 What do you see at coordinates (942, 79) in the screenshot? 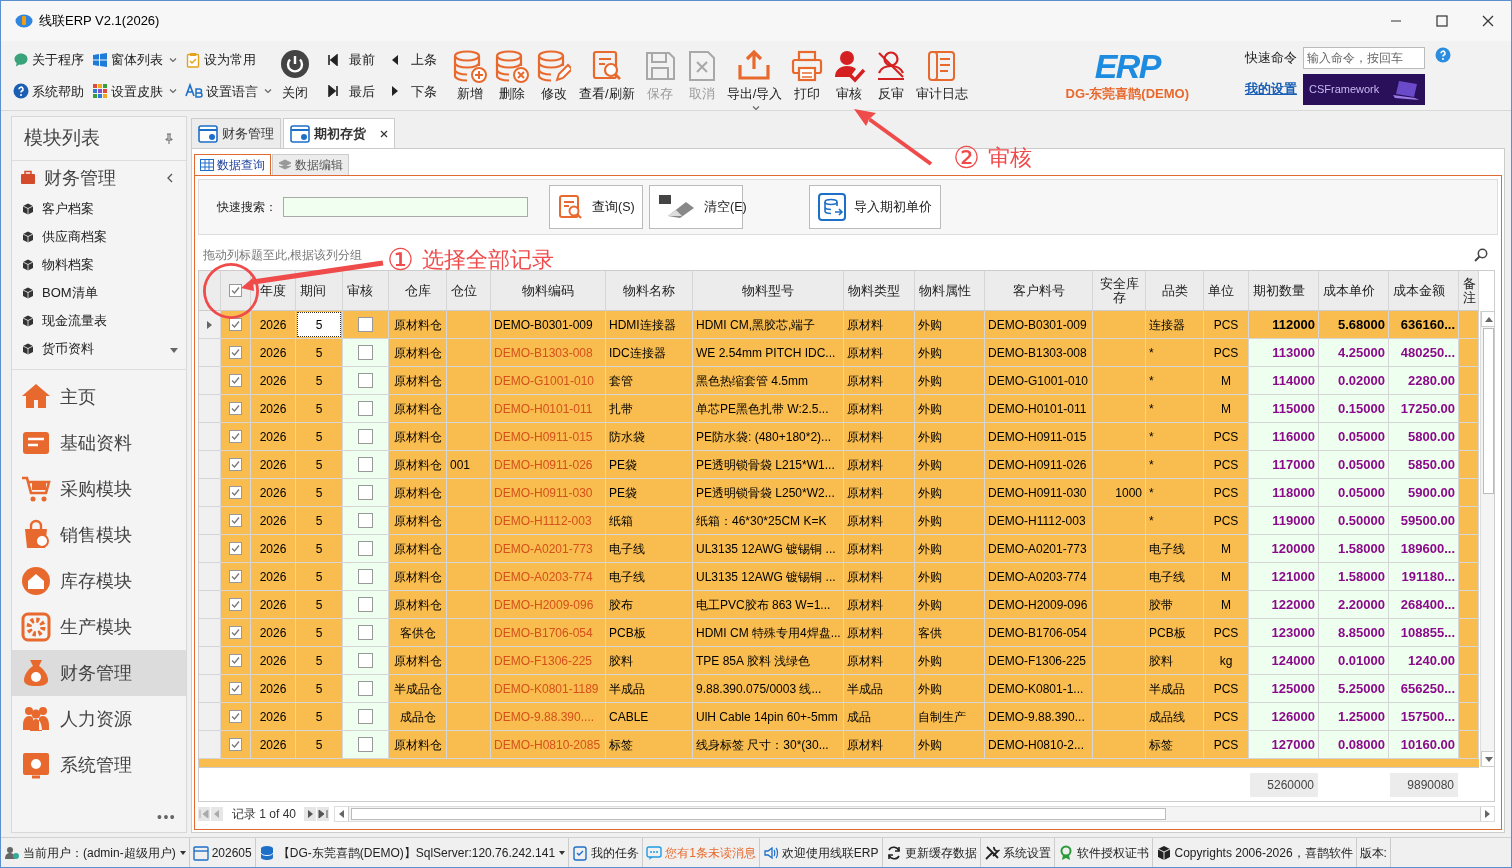
I see `toolbar-button: 审计日志` at bounding box center [942, 79].